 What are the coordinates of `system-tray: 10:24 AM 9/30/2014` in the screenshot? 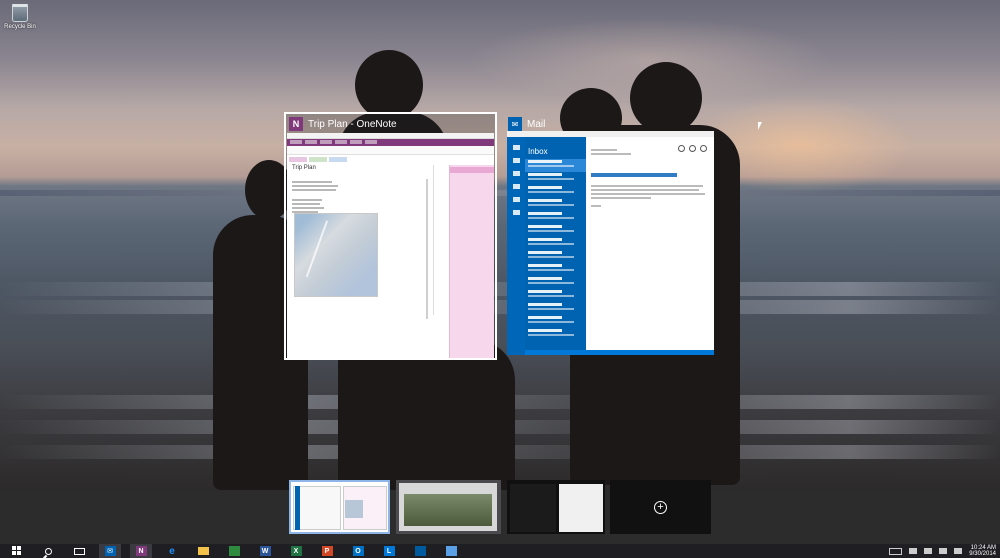 It's located at (942, 551).